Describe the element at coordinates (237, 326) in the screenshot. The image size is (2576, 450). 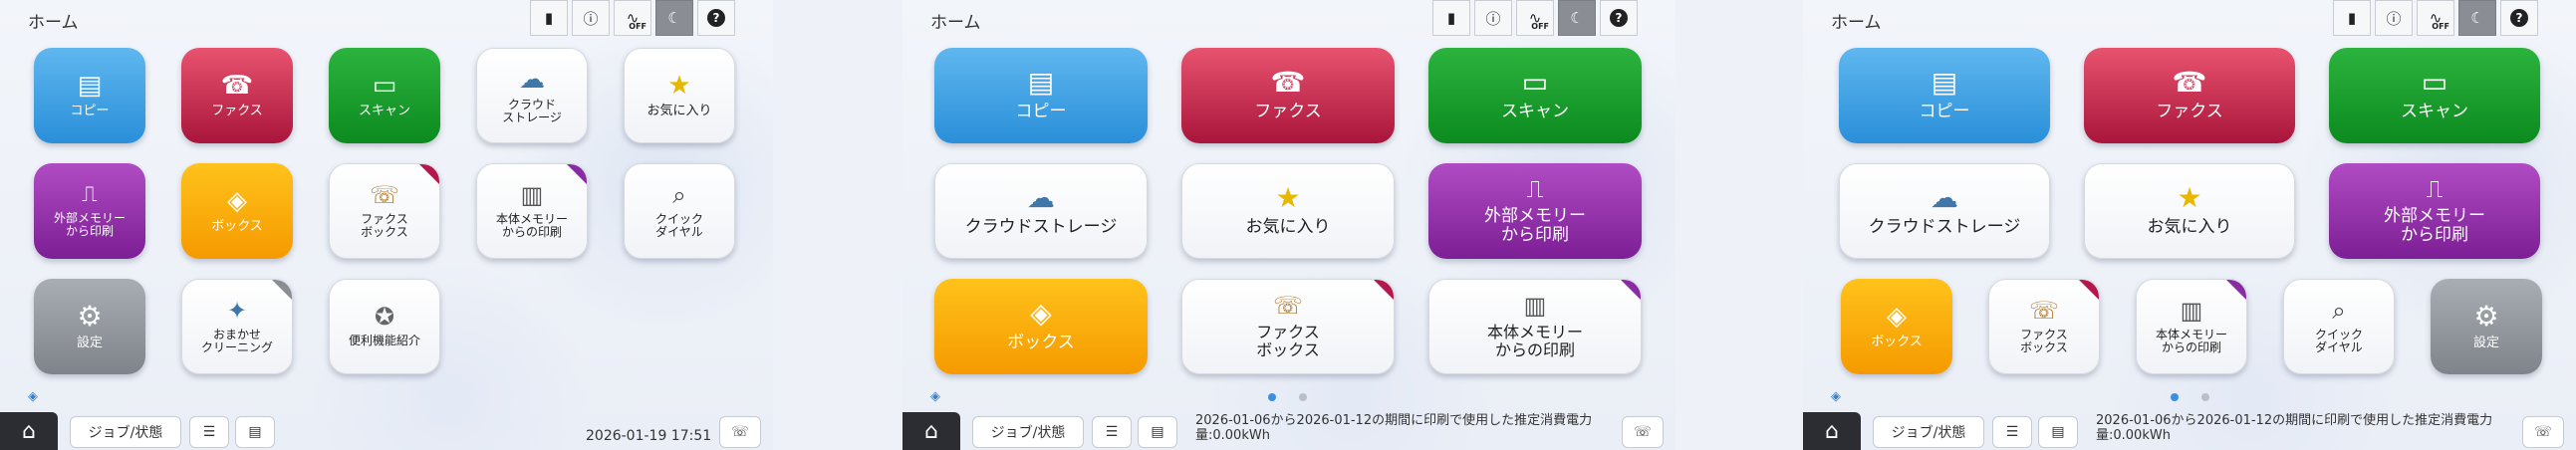
I see `auto-cleaning-tile: ✦ おまかせ クリーニング` at that location.